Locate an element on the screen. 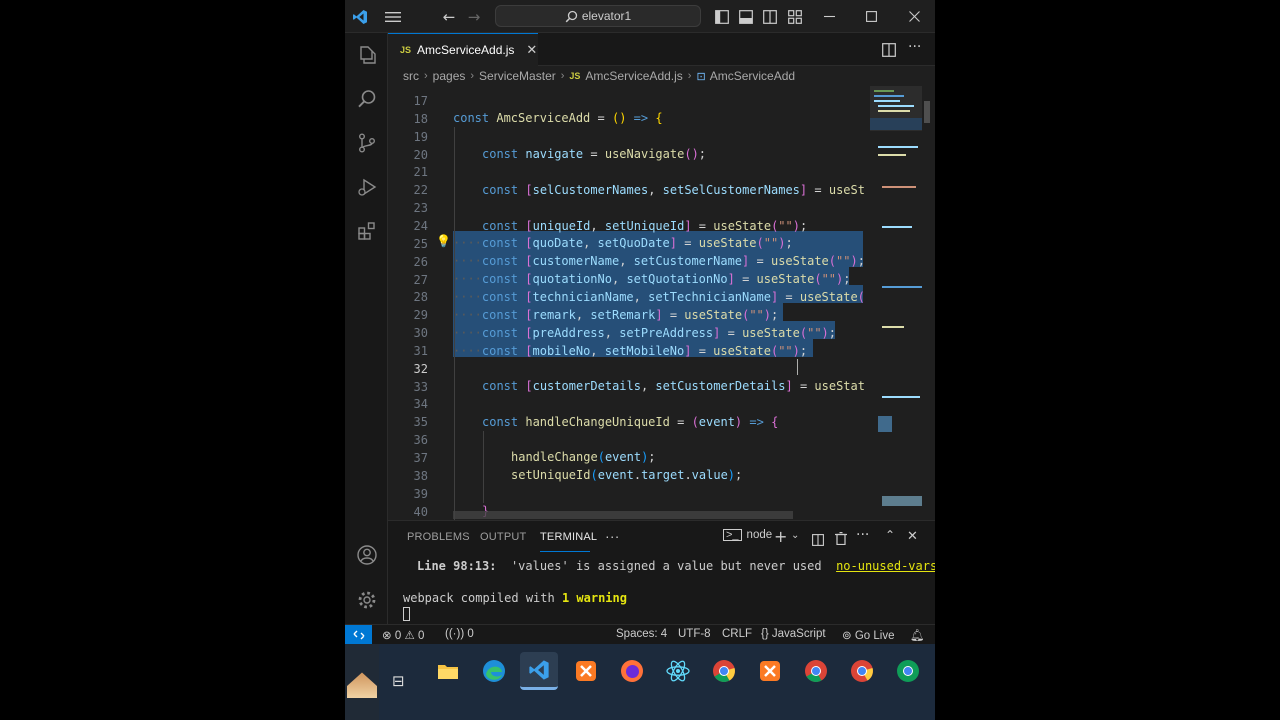 This screenshot has width=1280, height=720. maximize-icon is located at coordinates (871, 16).